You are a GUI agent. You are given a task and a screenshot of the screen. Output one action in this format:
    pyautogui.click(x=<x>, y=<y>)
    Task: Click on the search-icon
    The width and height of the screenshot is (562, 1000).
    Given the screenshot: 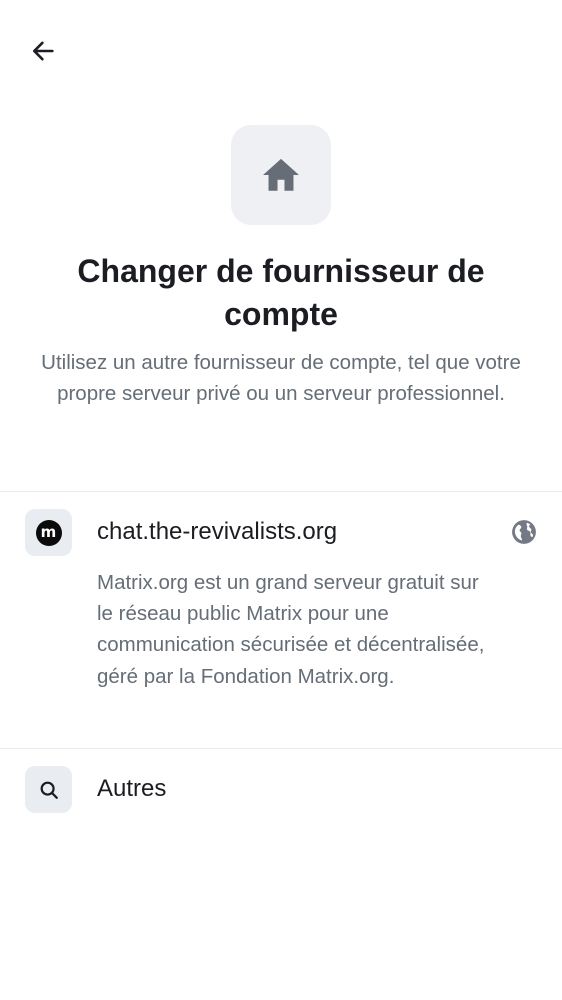 What is the action you would take?
    pyautogui.click(x=49, y=790)
    